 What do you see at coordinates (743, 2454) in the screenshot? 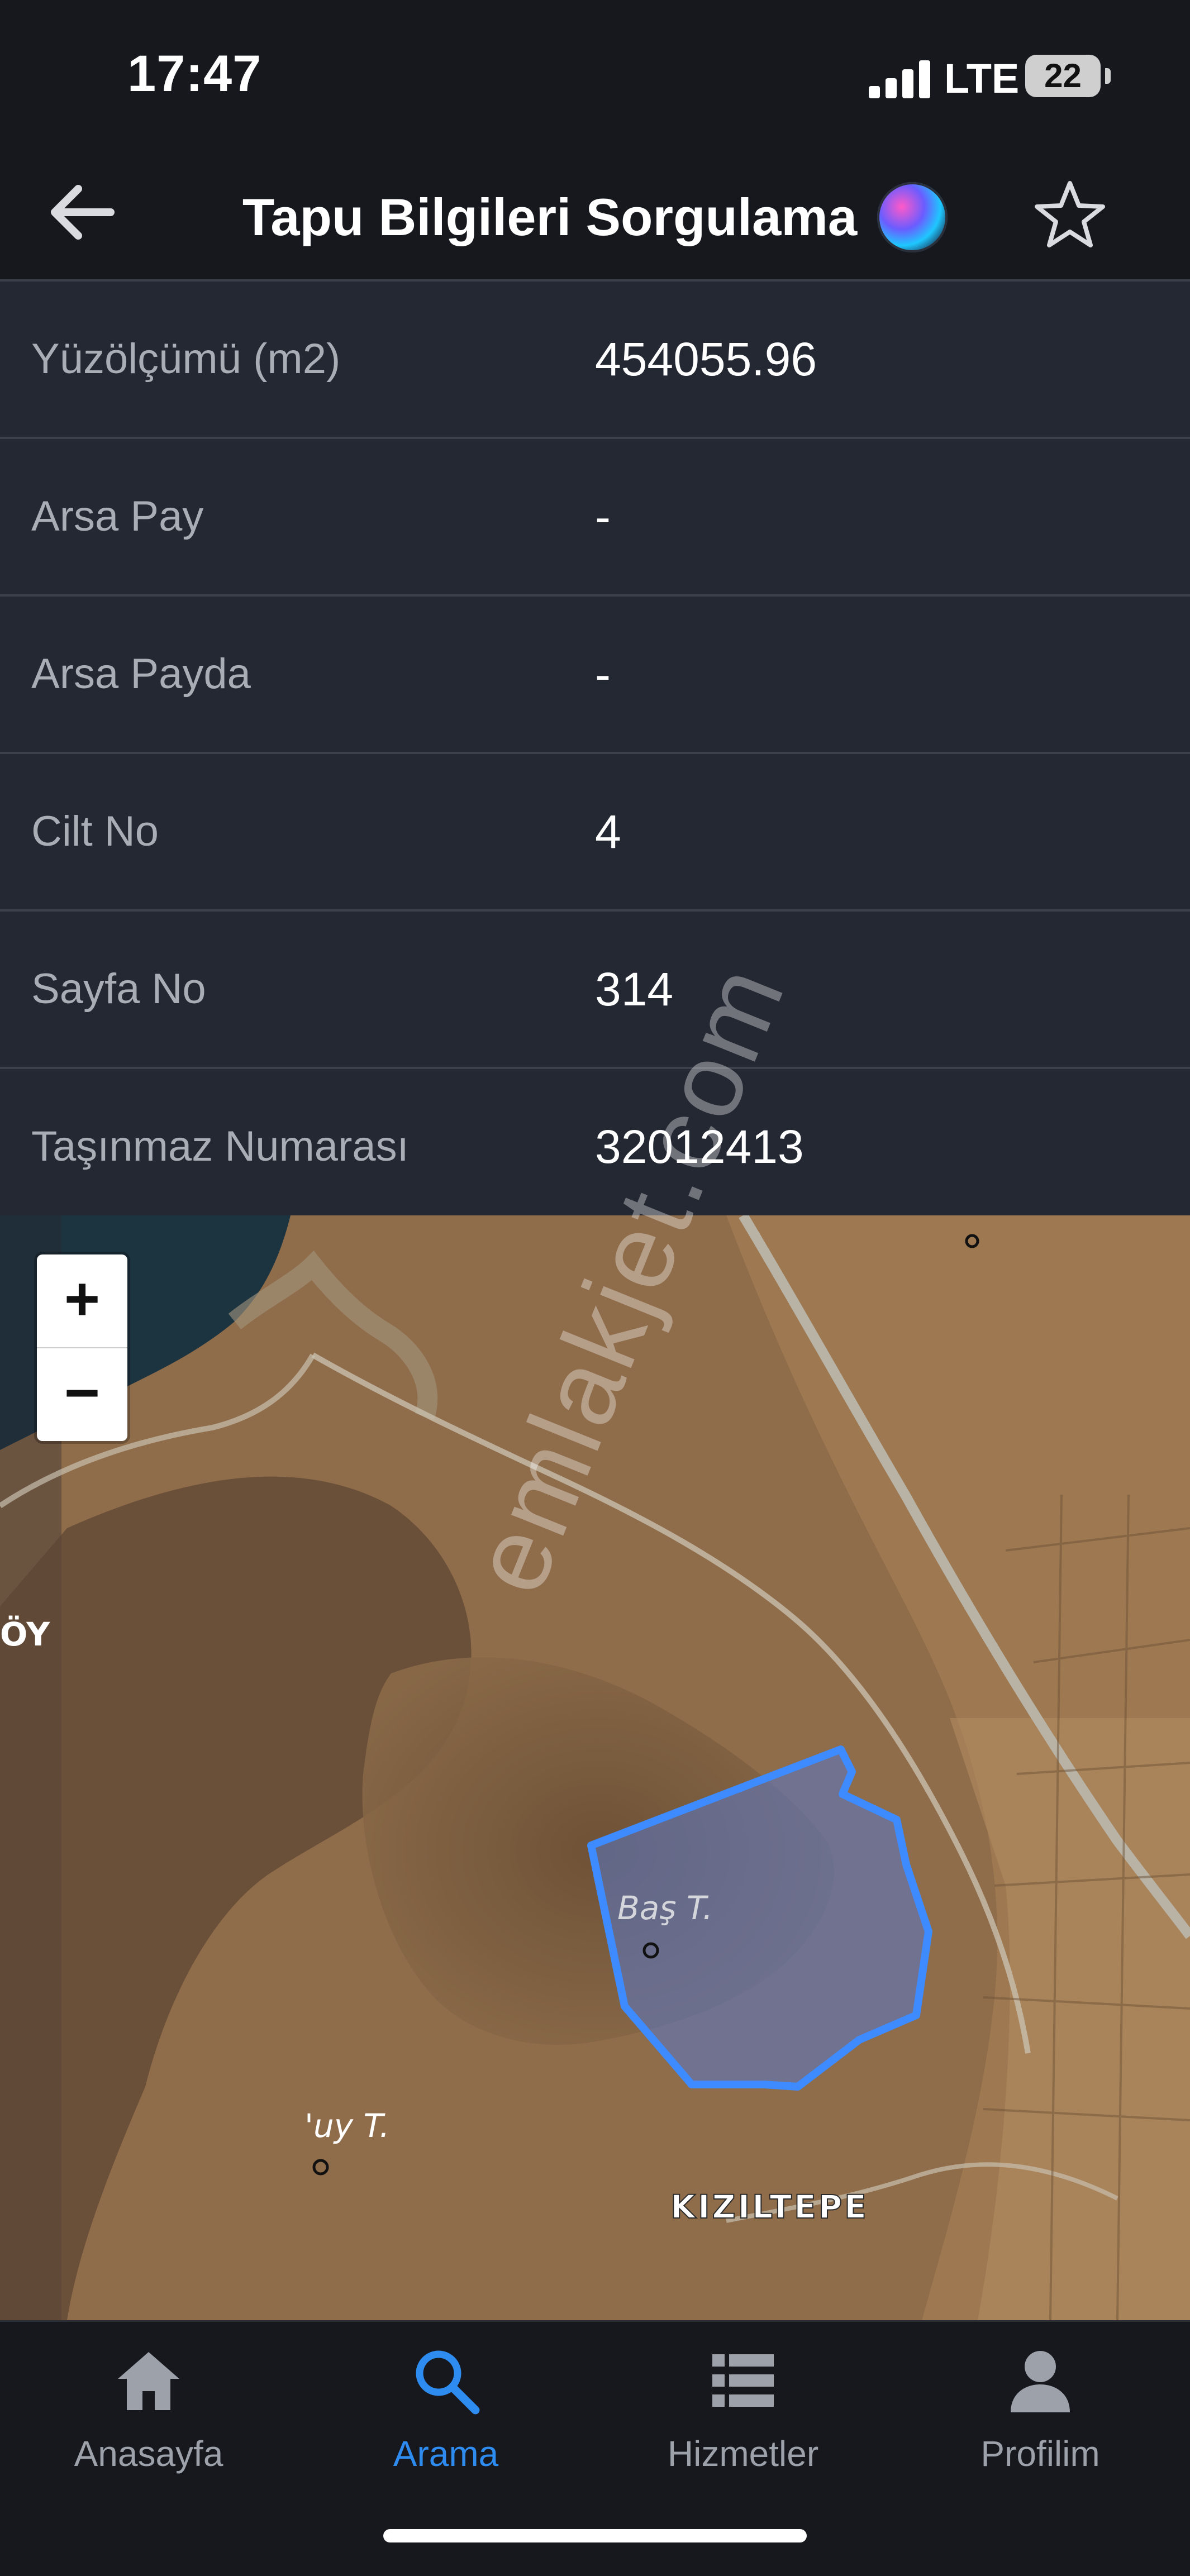
I see `tab-label: Hizmetler` at bounding box center [743, 2454].